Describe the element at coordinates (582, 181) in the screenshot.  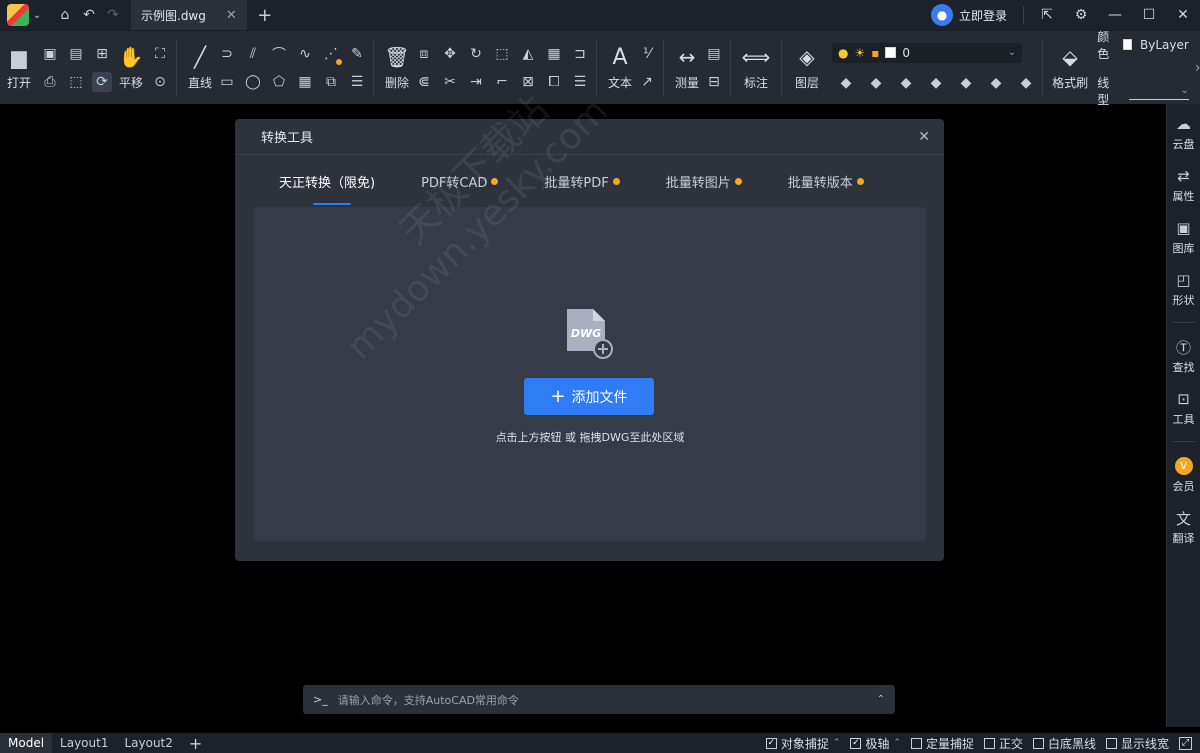
I see `tab-batch-to-pdf: 批量转PDF` at that location.